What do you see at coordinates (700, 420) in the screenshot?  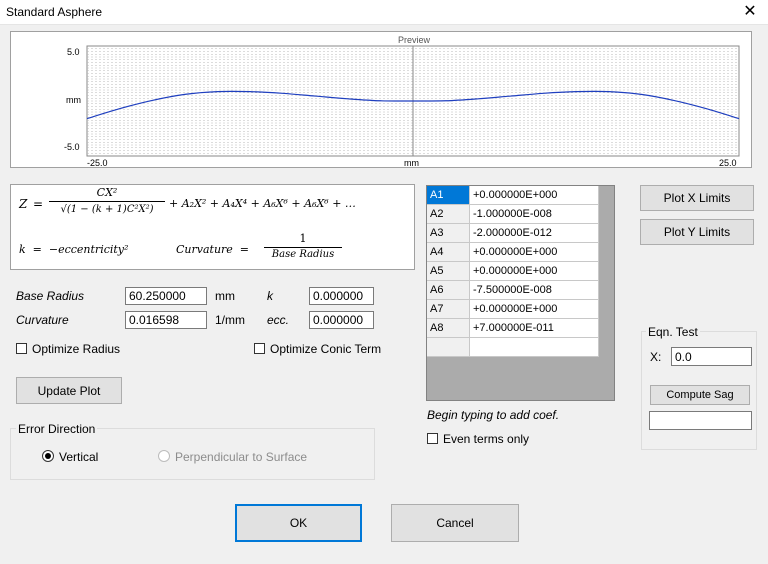 I see `sag-result-field` at bounding box center [700, 420].